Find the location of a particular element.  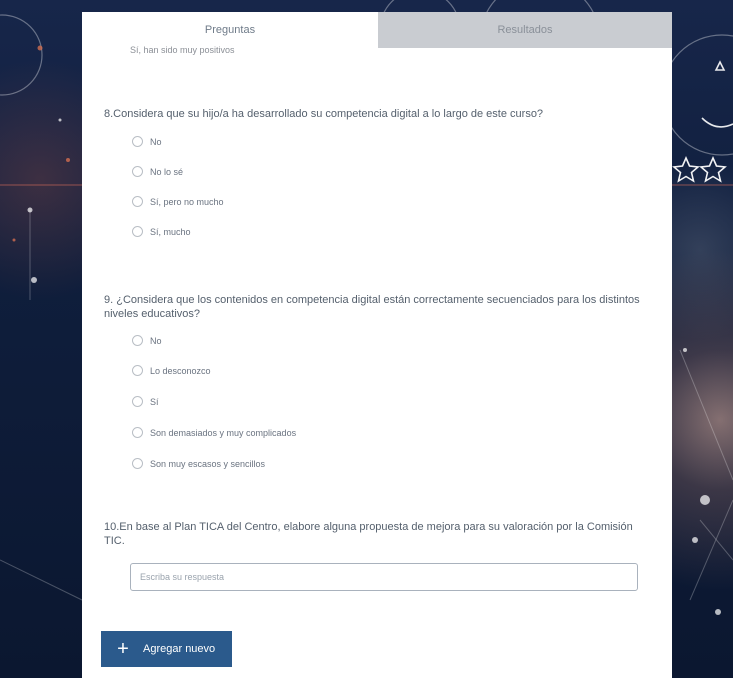

q8-option-si-mucho: Sí, mucho is located at coordinates (161, 231).